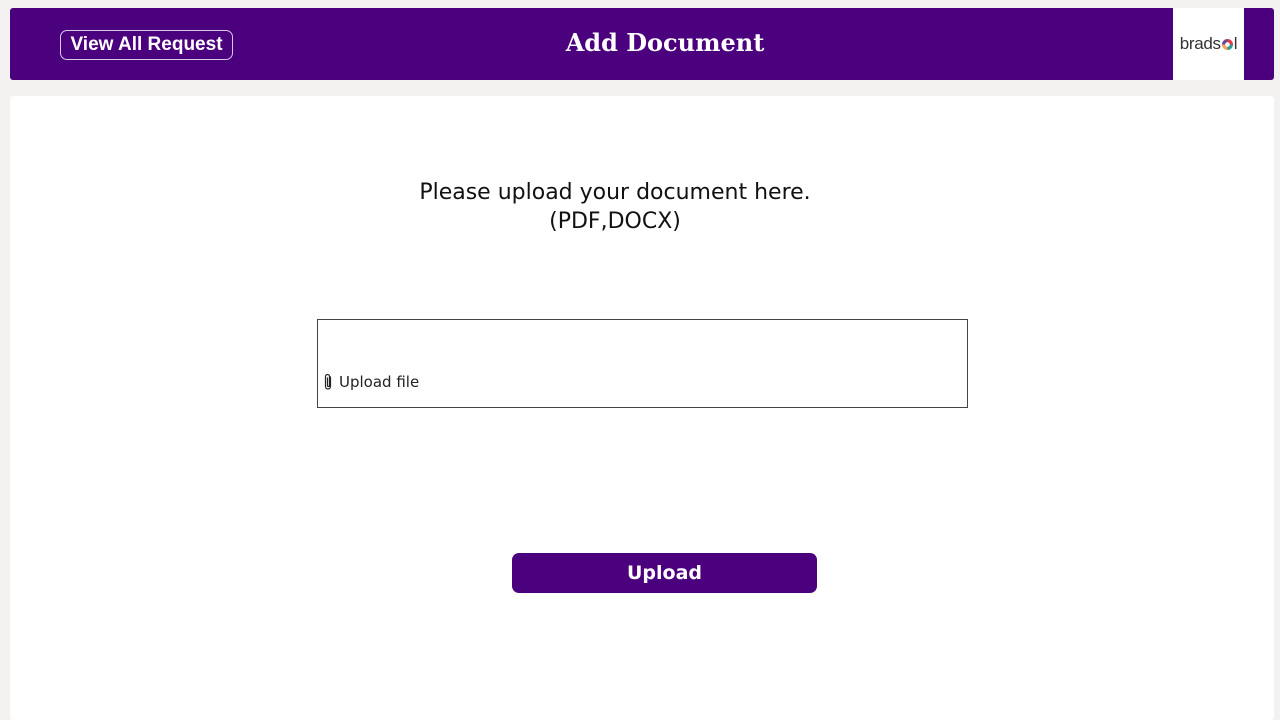 The height and width of the screenshot is (720, 1280). What do you see at coordinates (328, 381) in the screenshot?
I see `paperclip-icon` at bounding box center [328, 381].